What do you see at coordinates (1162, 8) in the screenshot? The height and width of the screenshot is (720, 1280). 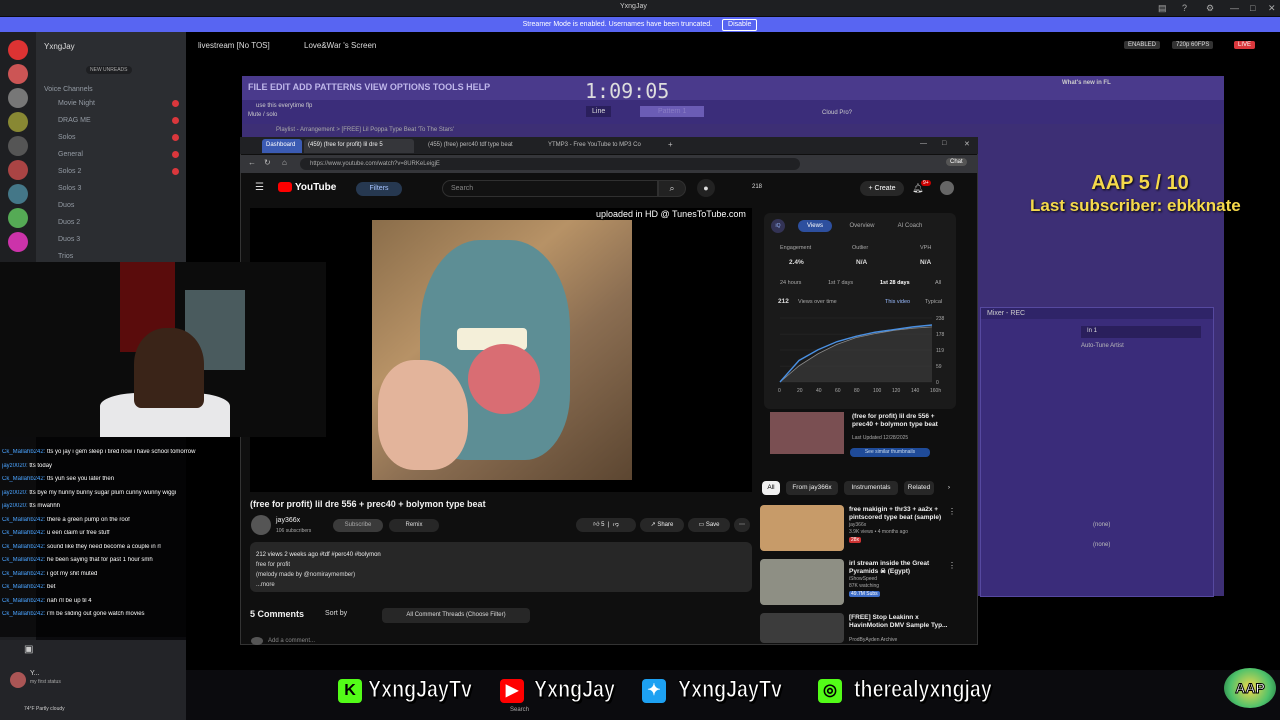 I see `inbox-icon: ▤` at bounding box center [1162, 8].